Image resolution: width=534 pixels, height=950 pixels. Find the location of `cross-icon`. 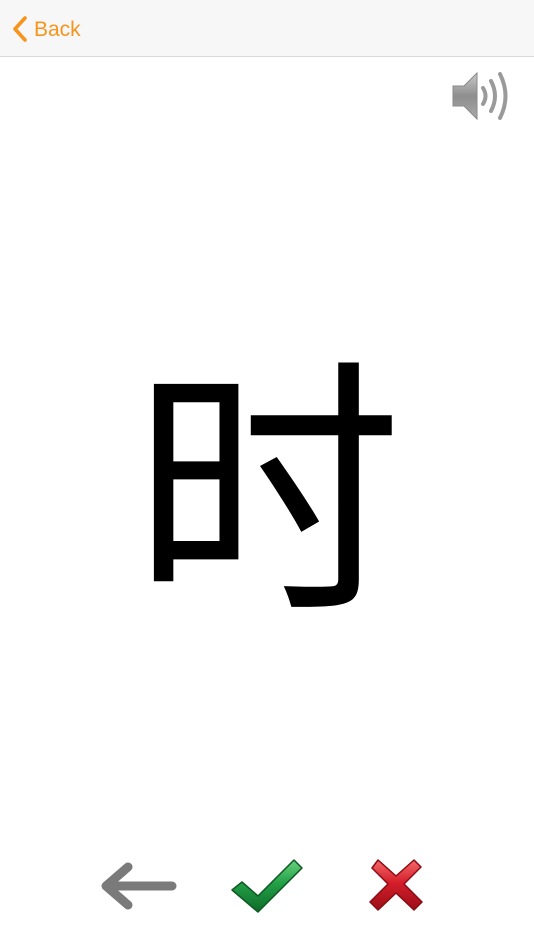

cross-icon is located at coordinates (396, 888).